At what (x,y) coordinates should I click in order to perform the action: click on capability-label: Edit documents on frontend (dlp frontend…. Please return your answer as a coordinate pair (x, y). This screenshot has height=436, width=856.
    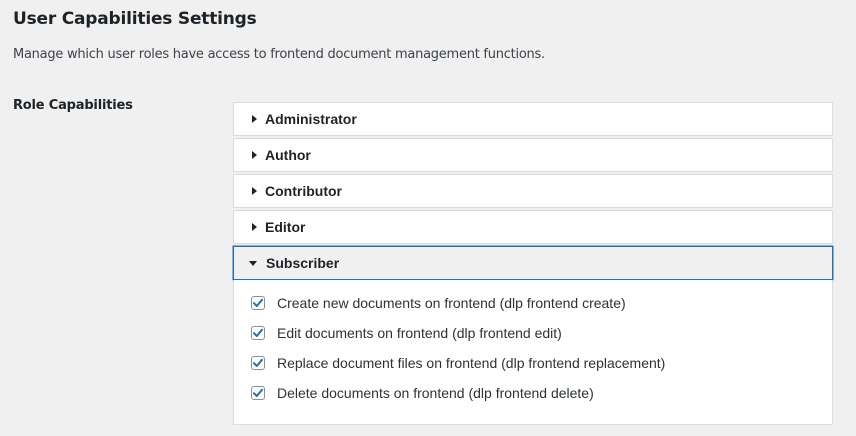
    Looking at the image, I should click on (419, 333).